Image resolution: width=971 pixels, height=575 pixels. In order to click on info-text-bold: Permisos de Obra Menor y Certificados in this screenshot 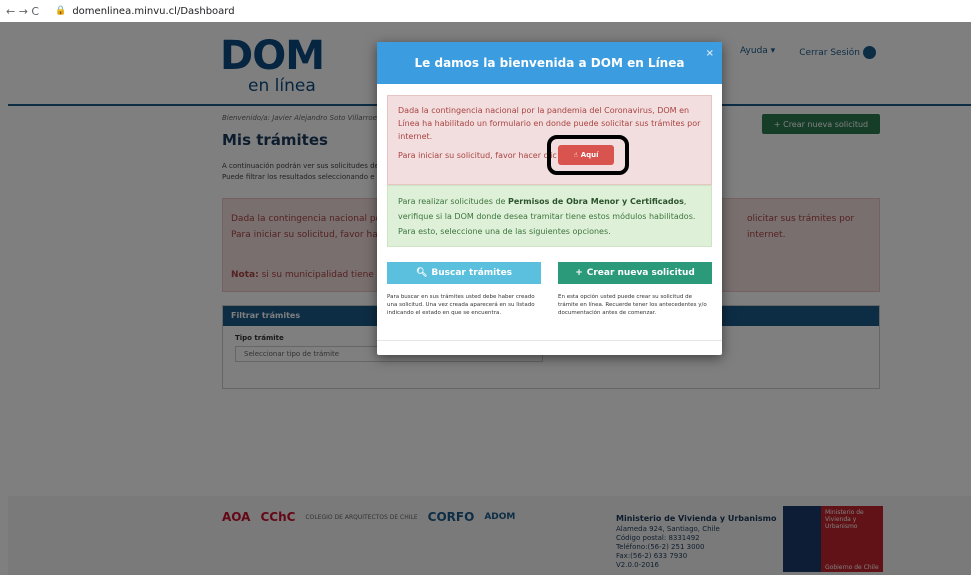, I will do `click(596, 201)`.